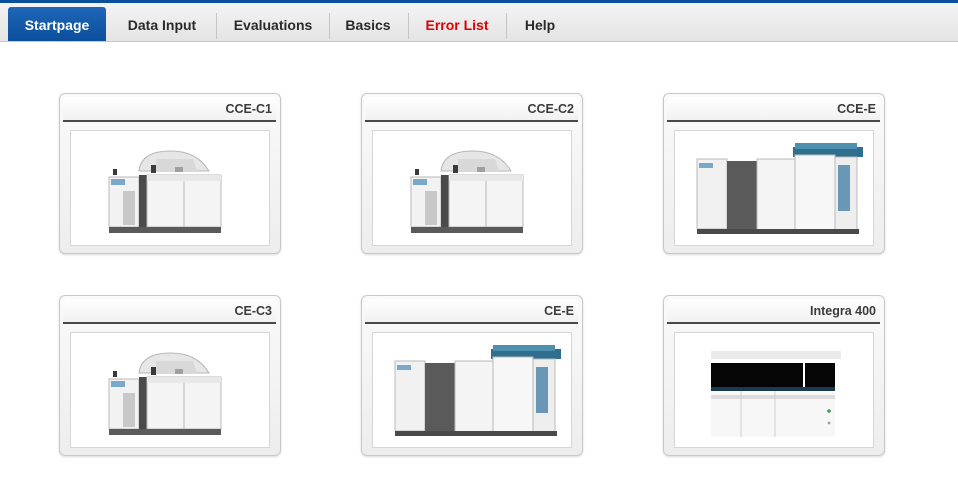 This screenshot has width=958, height=495. I want to click on device-card-integra-400: Integra 400, so click(774, 375).